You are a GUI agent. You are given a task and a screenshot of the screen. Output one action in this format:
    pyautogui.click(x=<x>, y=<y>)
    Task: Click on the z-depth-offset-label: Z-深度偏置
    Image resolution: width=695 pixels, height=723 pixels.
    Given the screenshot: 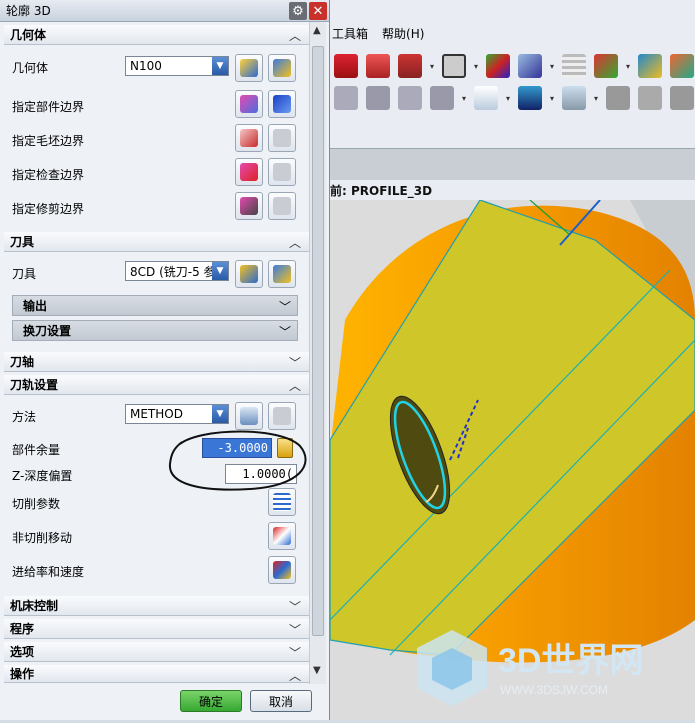 What is the action you would take?
    pyautogui.click(x=42, y=476)
    